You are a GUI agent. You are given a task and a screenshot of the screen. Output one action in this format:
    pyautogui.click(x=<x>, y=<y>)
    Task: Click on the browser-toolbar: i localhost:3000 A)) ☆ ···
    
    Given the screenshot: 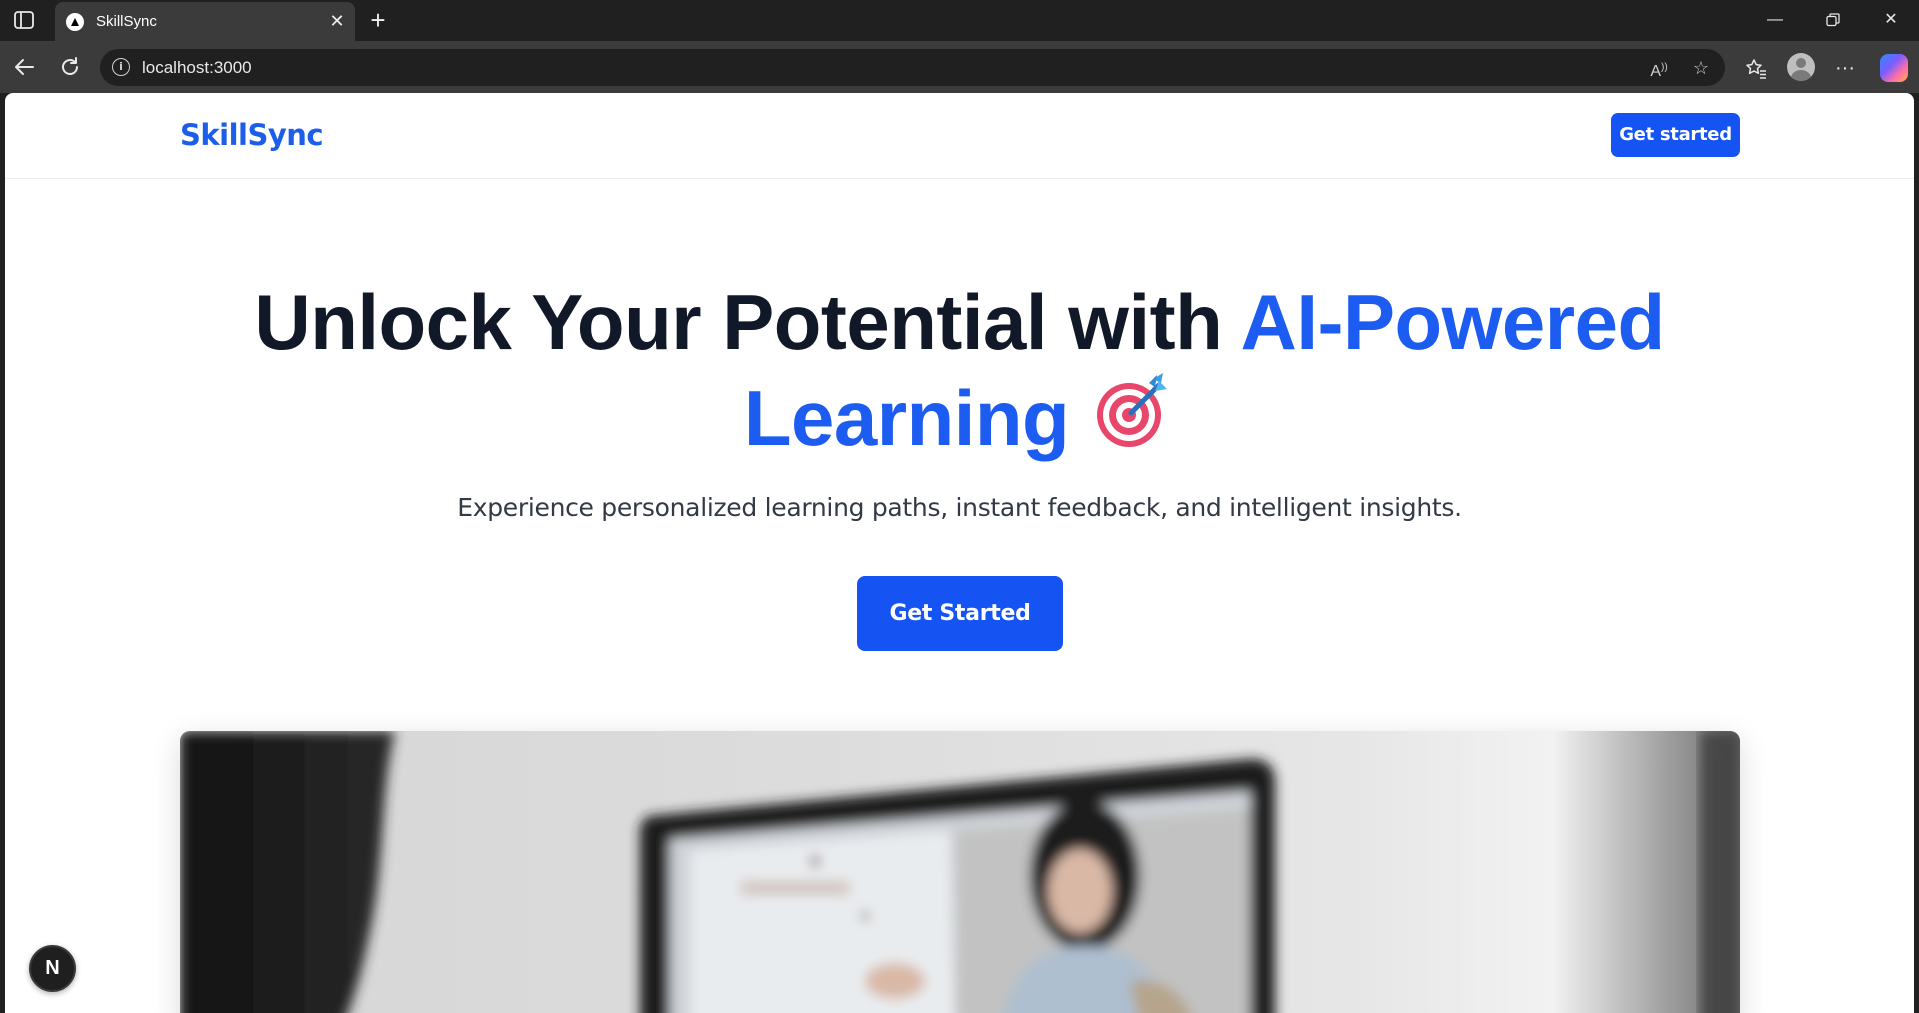 What is the action you would take?
    pyautogui.click(x=959, y=67)
    